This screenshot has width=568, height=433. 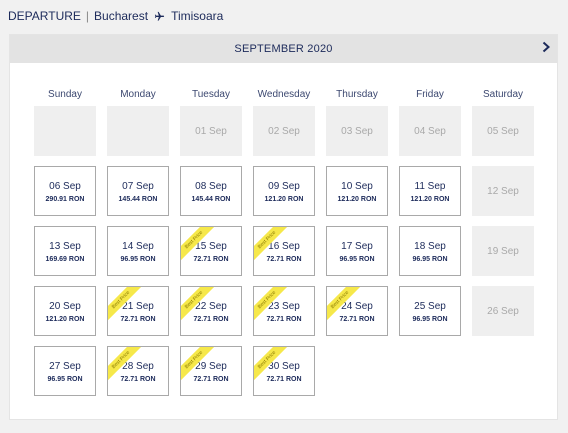 I want to click on day-cell: 11 Sep 121.20 RON, so click(x=430, y=191).